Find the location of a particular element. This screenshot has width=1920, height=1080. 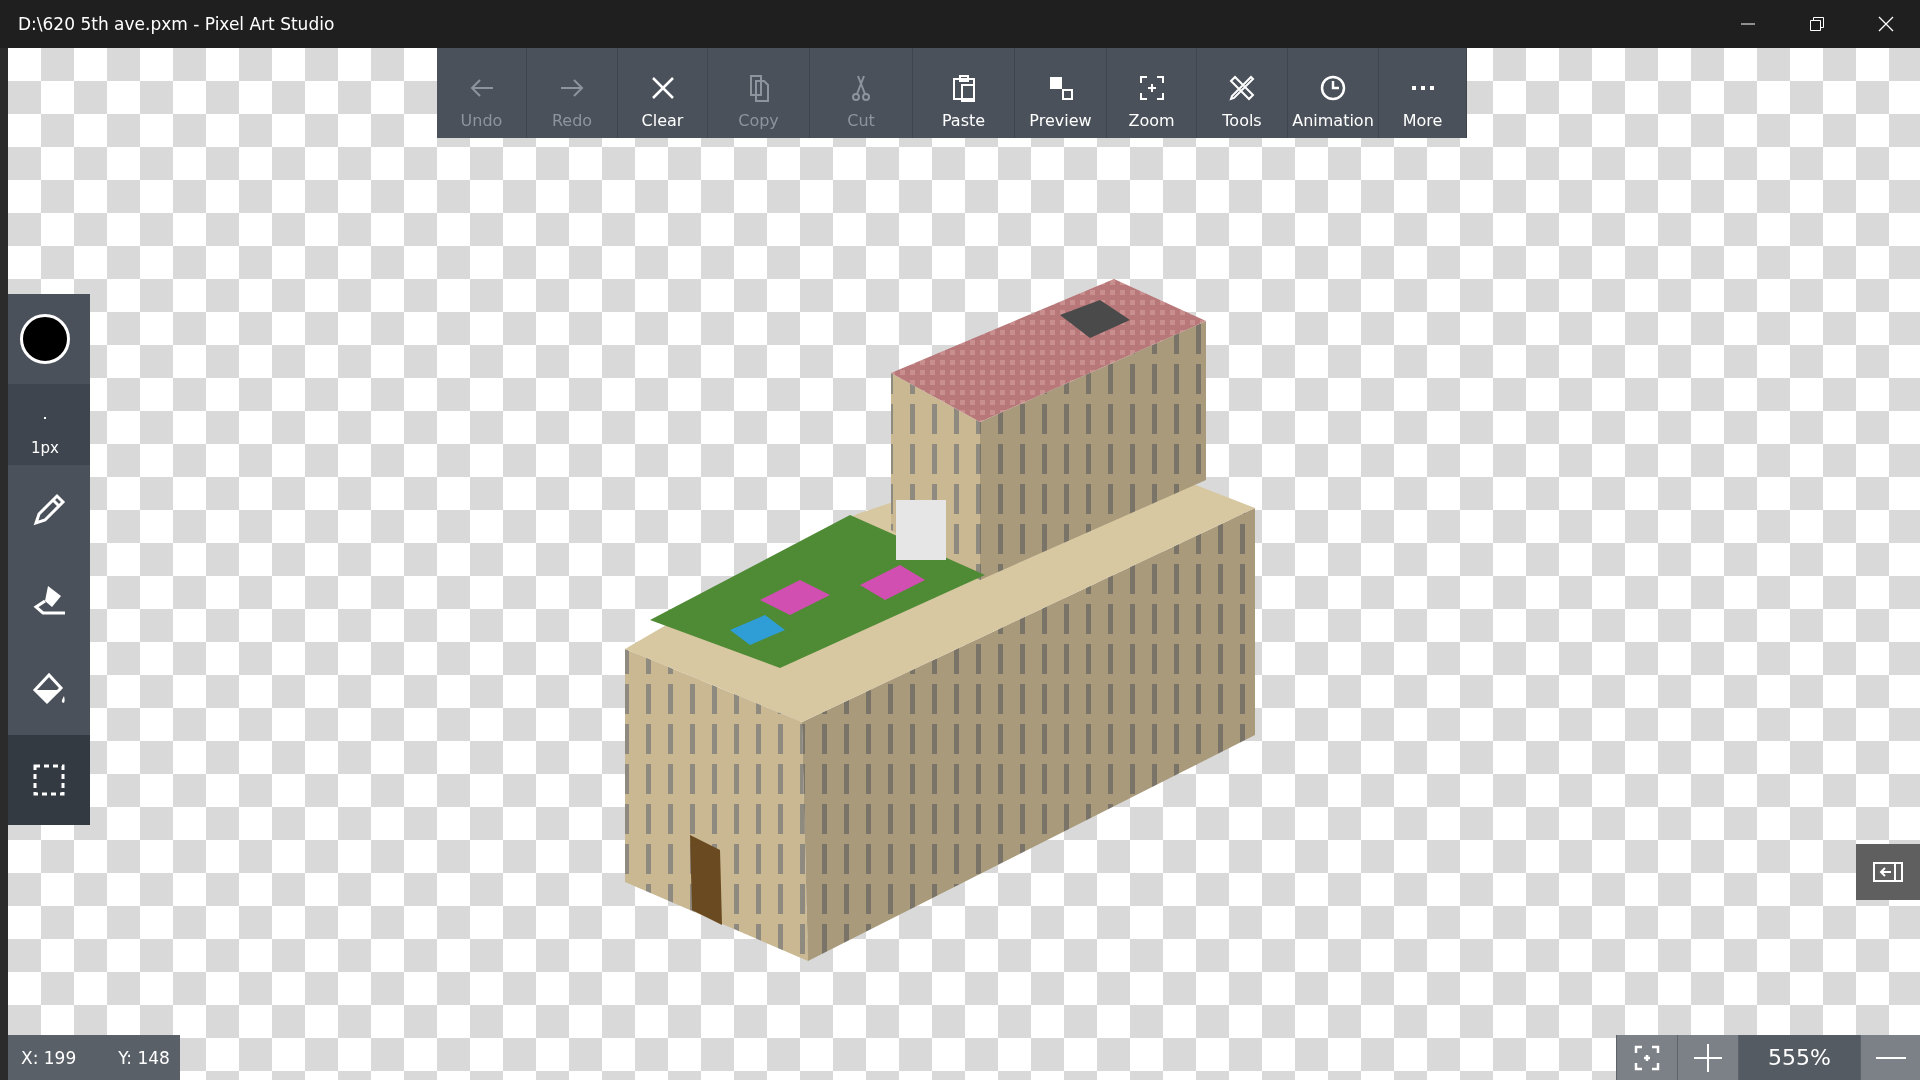

window-title: D:\620 5th ave.pxm - Pixel Art Studio is located at coordinates (177, 24).